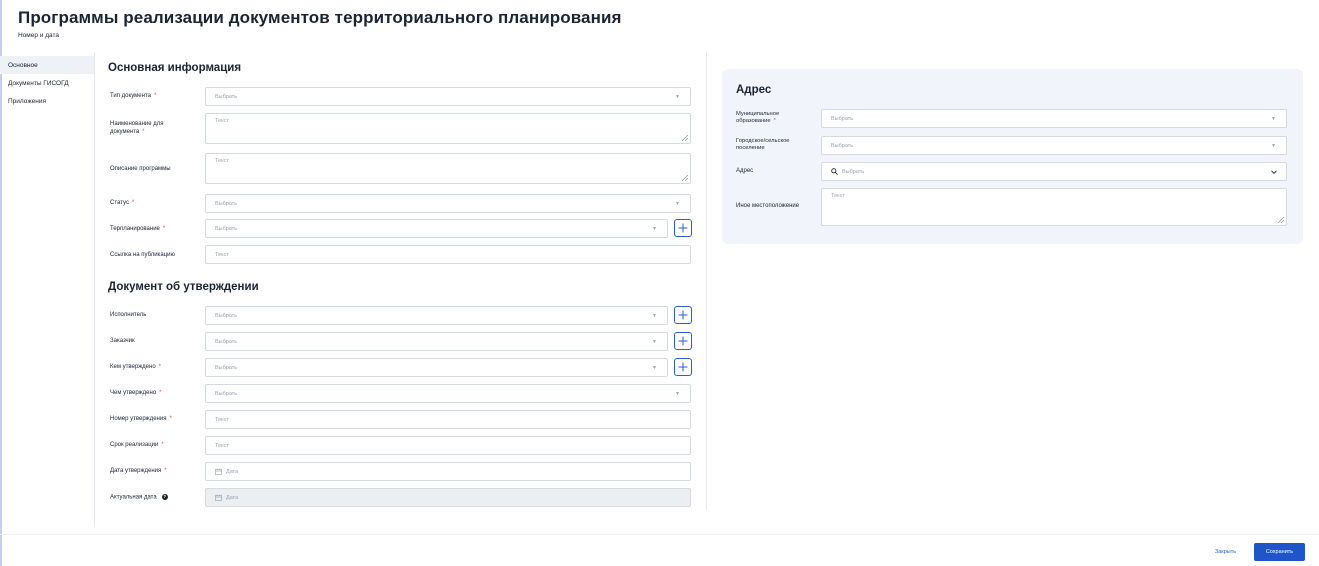 The width and height of the screenshot is (1319, 566). Describe the element at coordinates (175, 68) in the screenshot. I see `main-info-title: Основная информация` at that location.